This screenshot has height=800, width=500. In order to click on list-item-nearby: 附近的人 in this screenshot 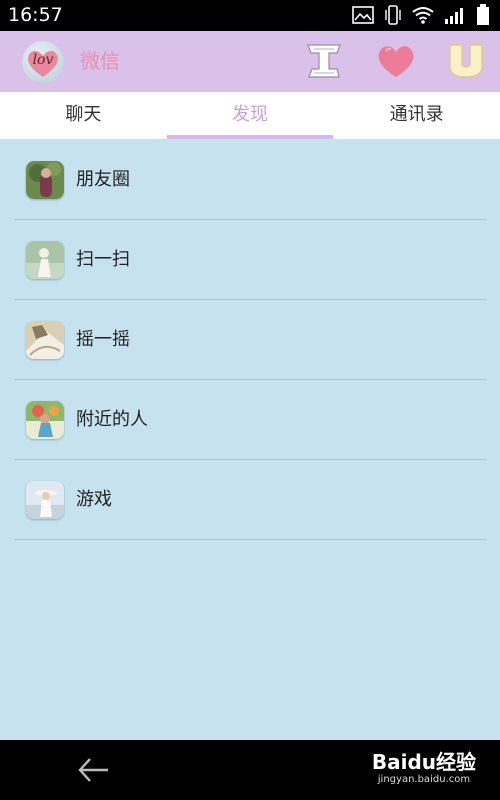, I will do `click(250, 420)`.